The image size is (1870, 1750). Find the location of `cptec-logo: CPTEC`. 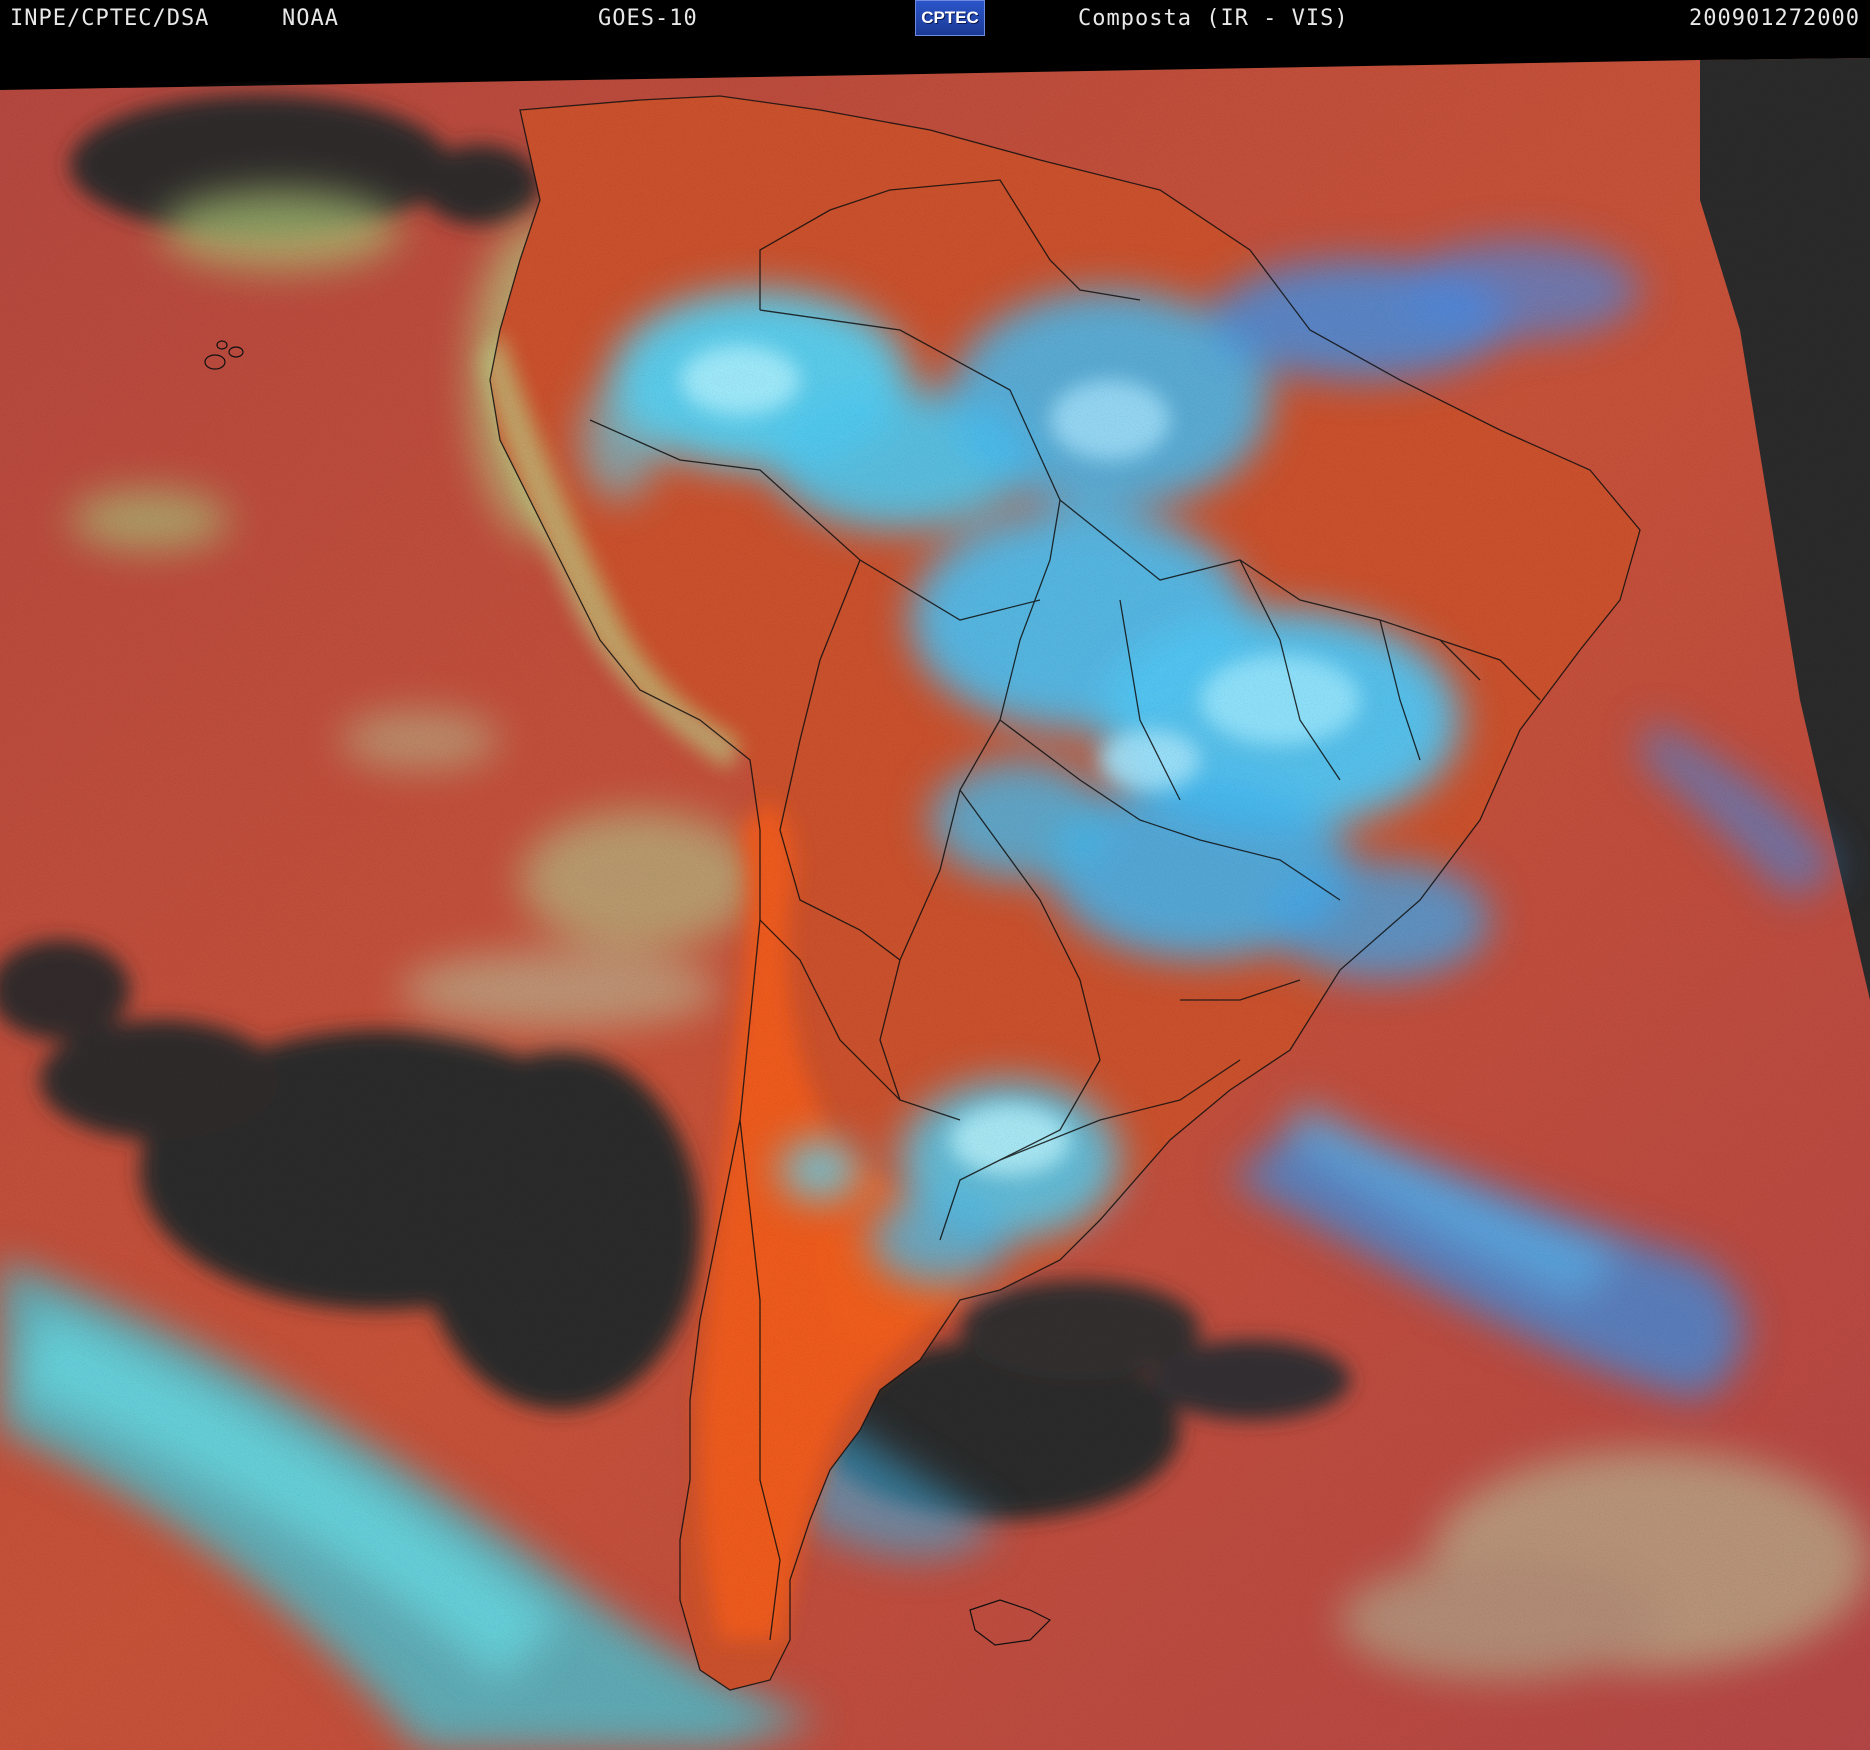

cptec-logo: CPTEC is located at coordinates (950, 18).